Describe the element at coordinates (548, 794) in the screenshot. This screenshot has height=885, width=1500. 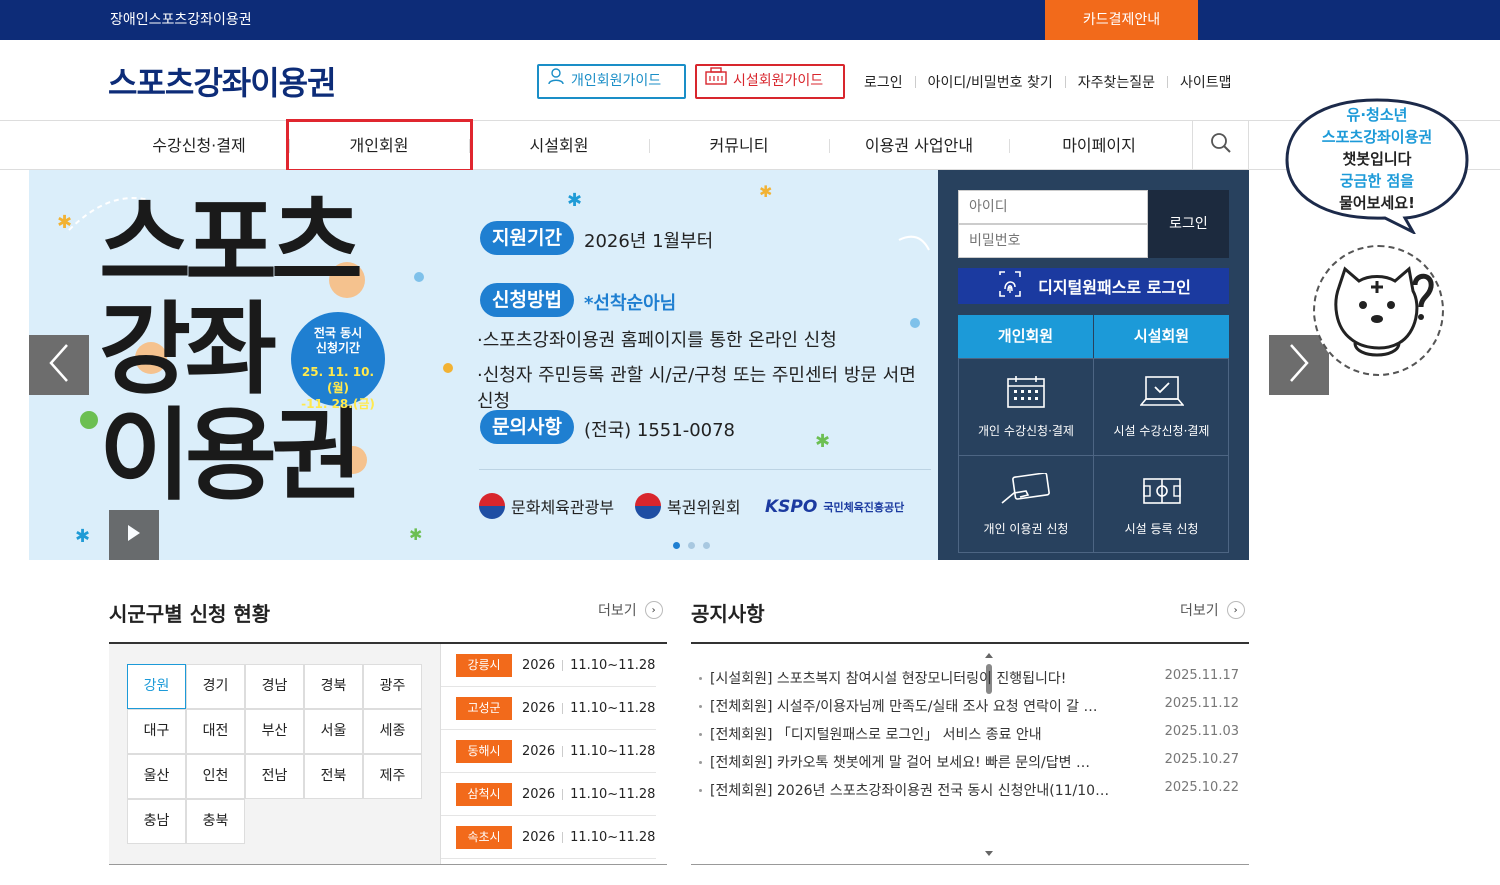
I see `list-item: 삼척시 2026 11.10~11.28` at that location.